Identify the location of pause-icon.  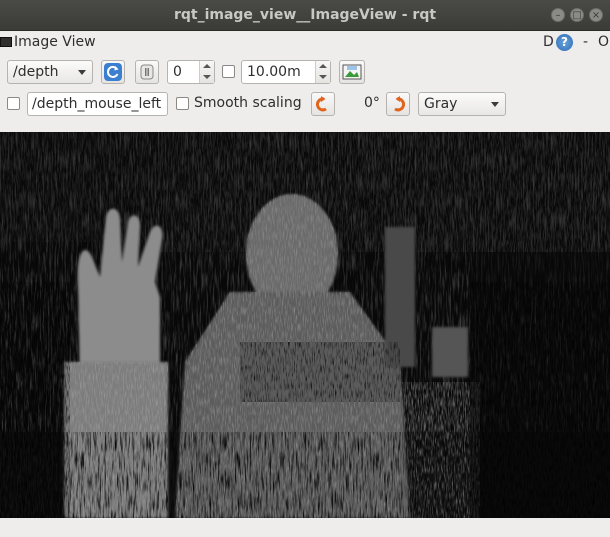
(147, 72).